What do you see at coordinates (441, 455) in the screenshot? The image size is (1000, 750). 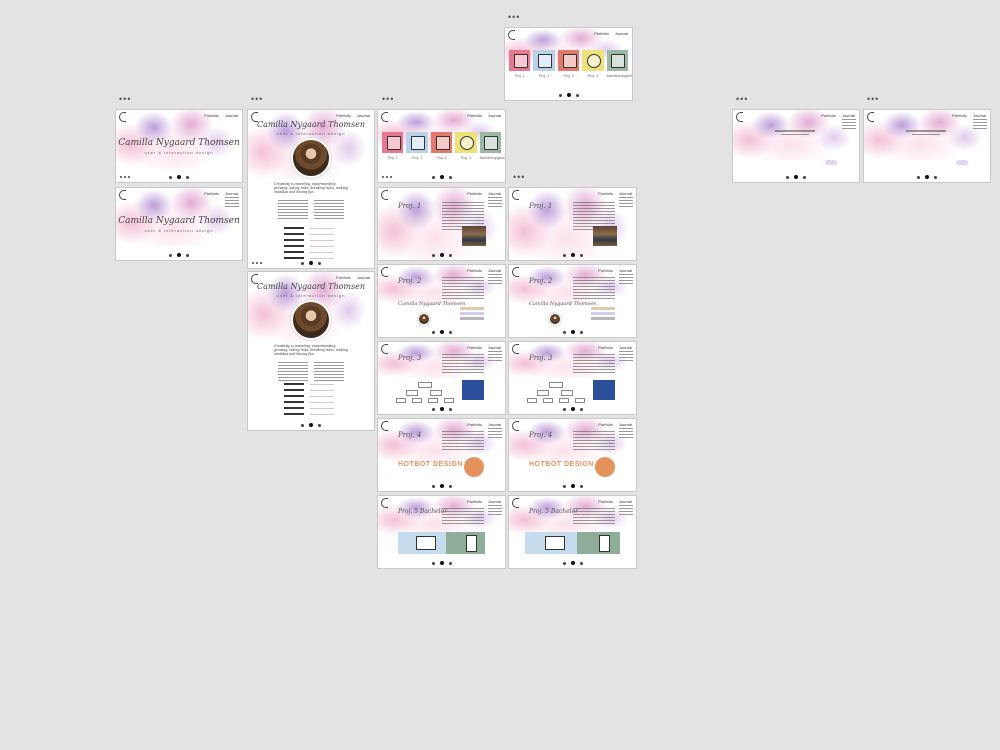 I see `artboard-project-4-a: Portfolio Journal Proj. 4 HOTBOT DESIGN` at bounding box center [441, 455].